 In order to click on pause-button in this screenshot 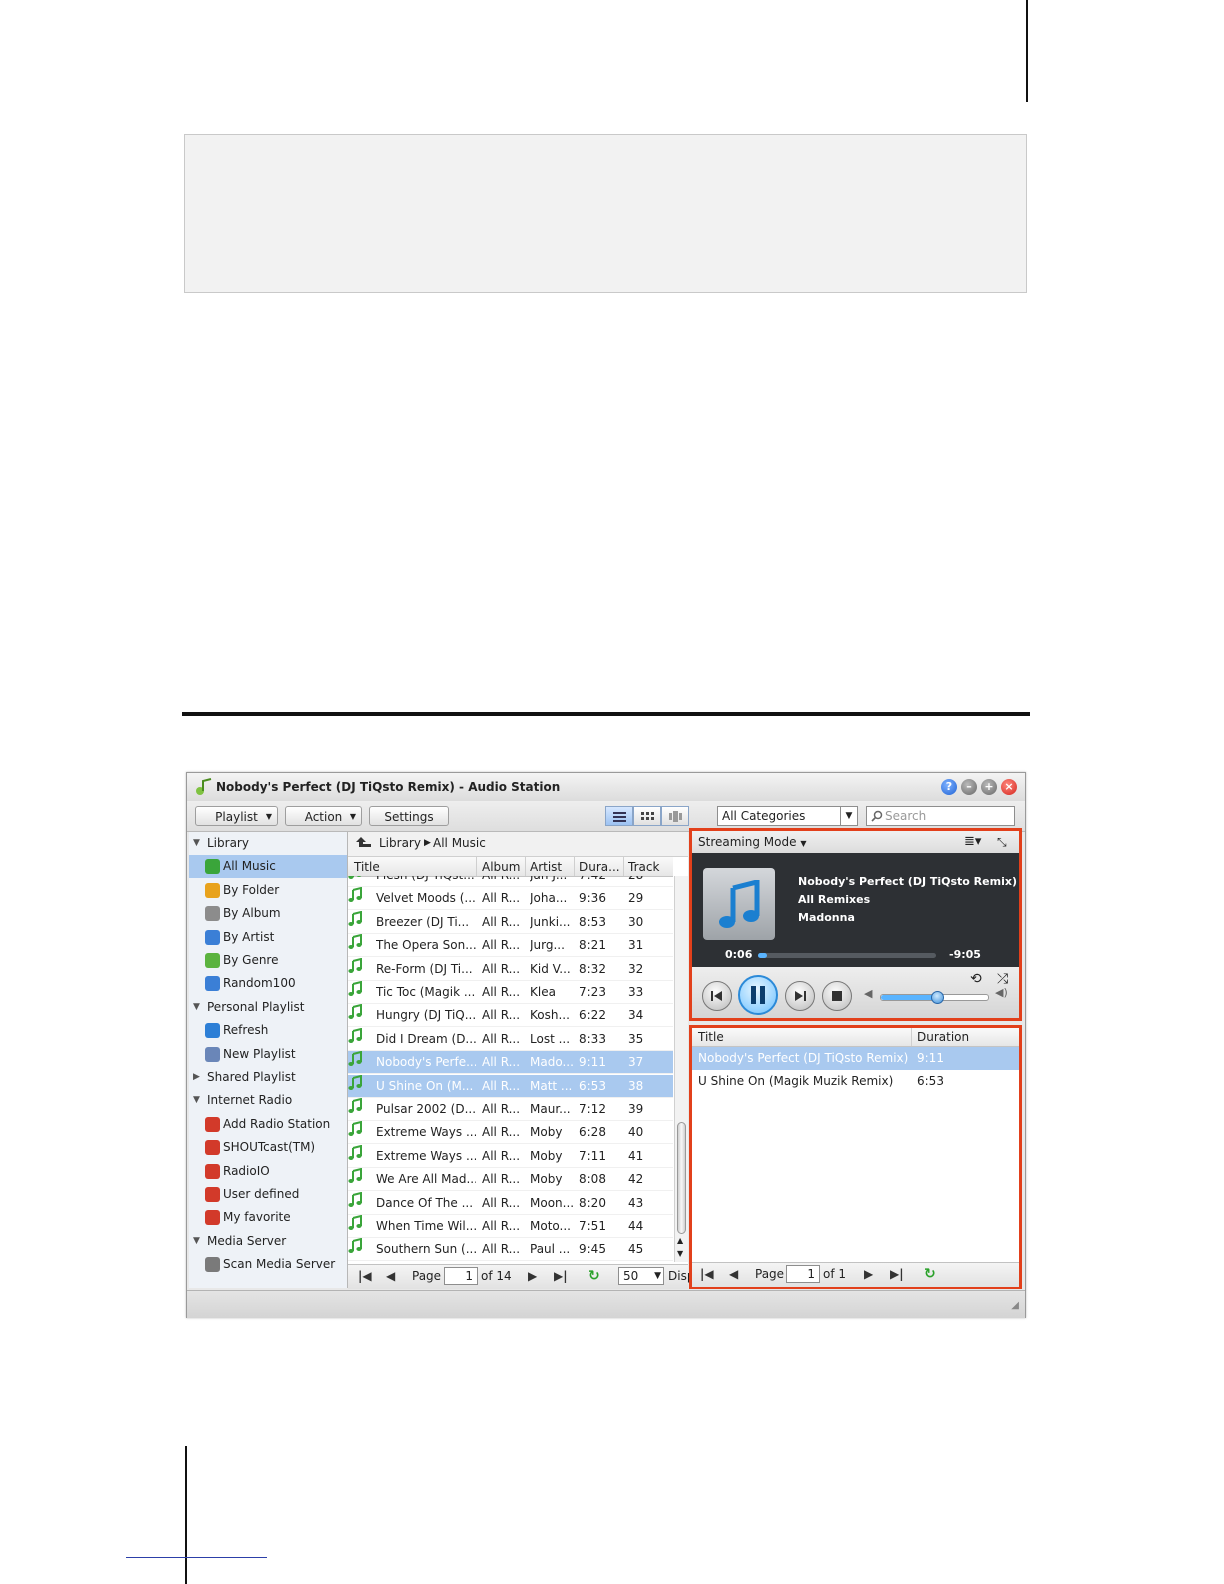, I will do `click(758, 995)`.